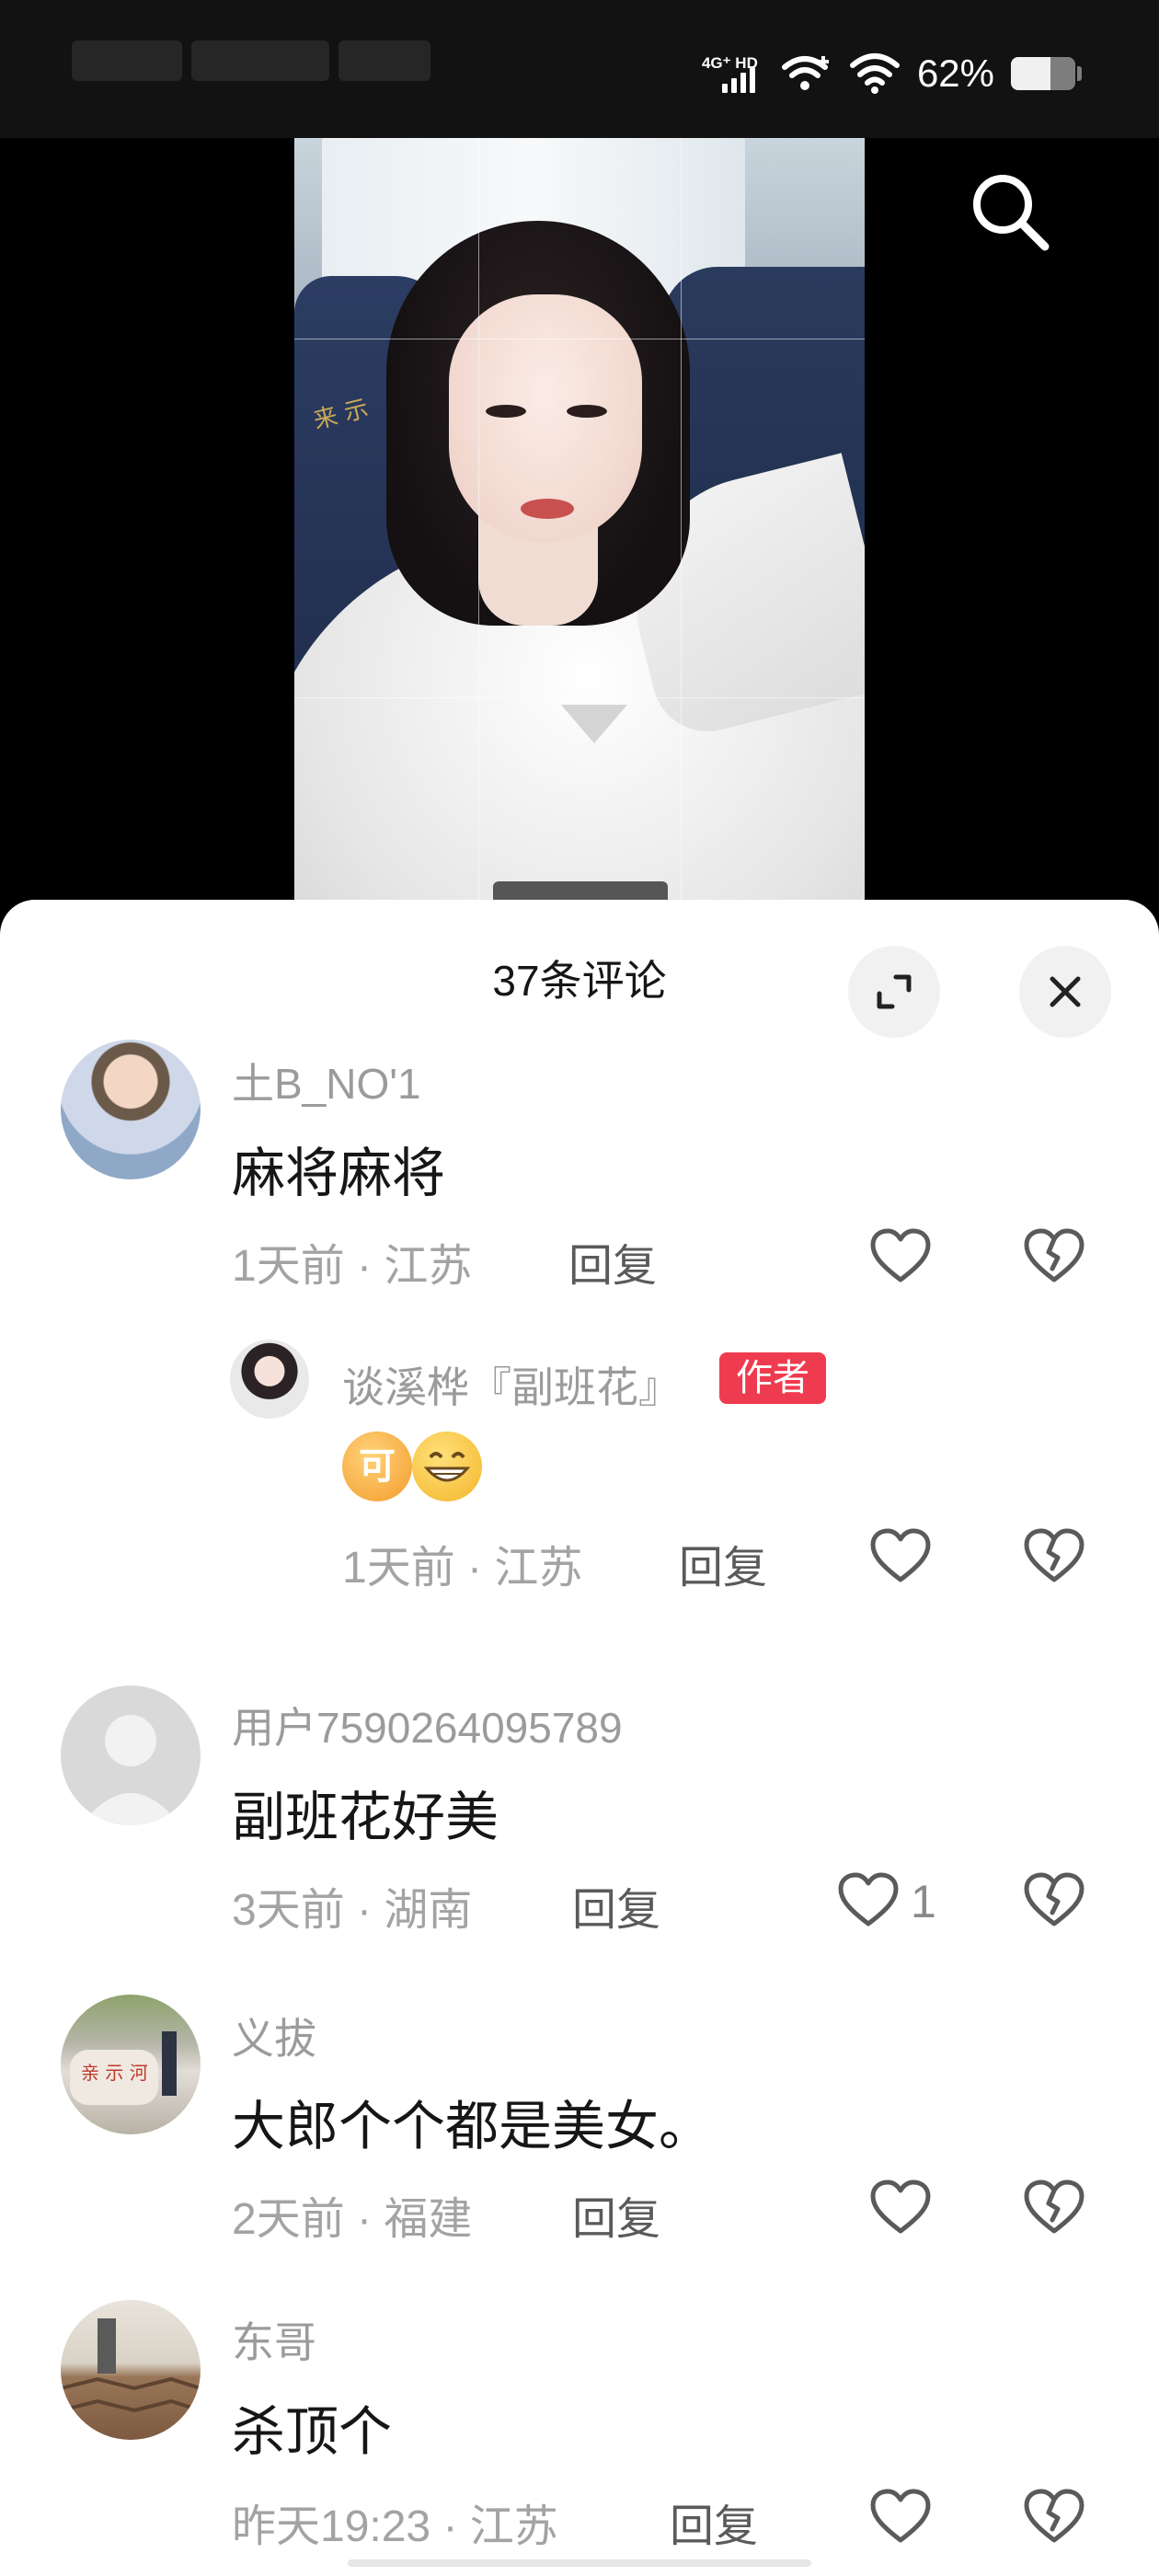 Image resolution: width=1159 pixels, height=2576 pixels. Describe the element at coordinates (427, 1725) in the screenshot. I see `comment-username: 用户7590264095789` at that location.